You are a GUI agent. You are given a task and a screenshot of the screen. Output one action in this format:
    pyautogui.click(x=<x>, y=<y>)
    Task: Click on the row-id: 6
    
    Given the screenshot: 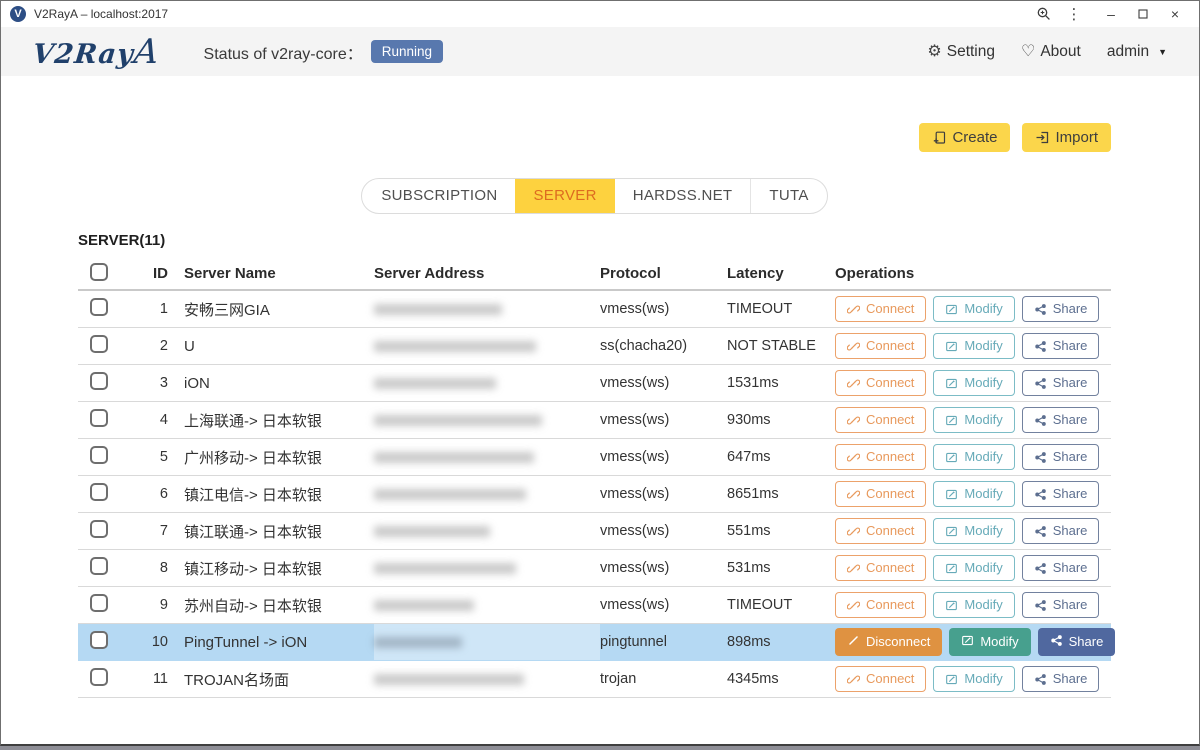 What is the action you would take?
    pyautogui.click(x=163, y=494)
    